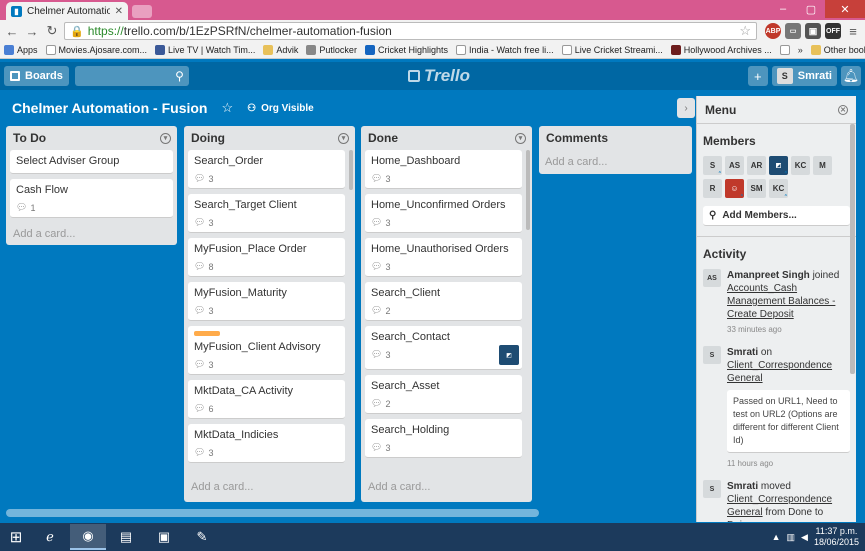  I want to click on avatar: AR, so click(756, 165).